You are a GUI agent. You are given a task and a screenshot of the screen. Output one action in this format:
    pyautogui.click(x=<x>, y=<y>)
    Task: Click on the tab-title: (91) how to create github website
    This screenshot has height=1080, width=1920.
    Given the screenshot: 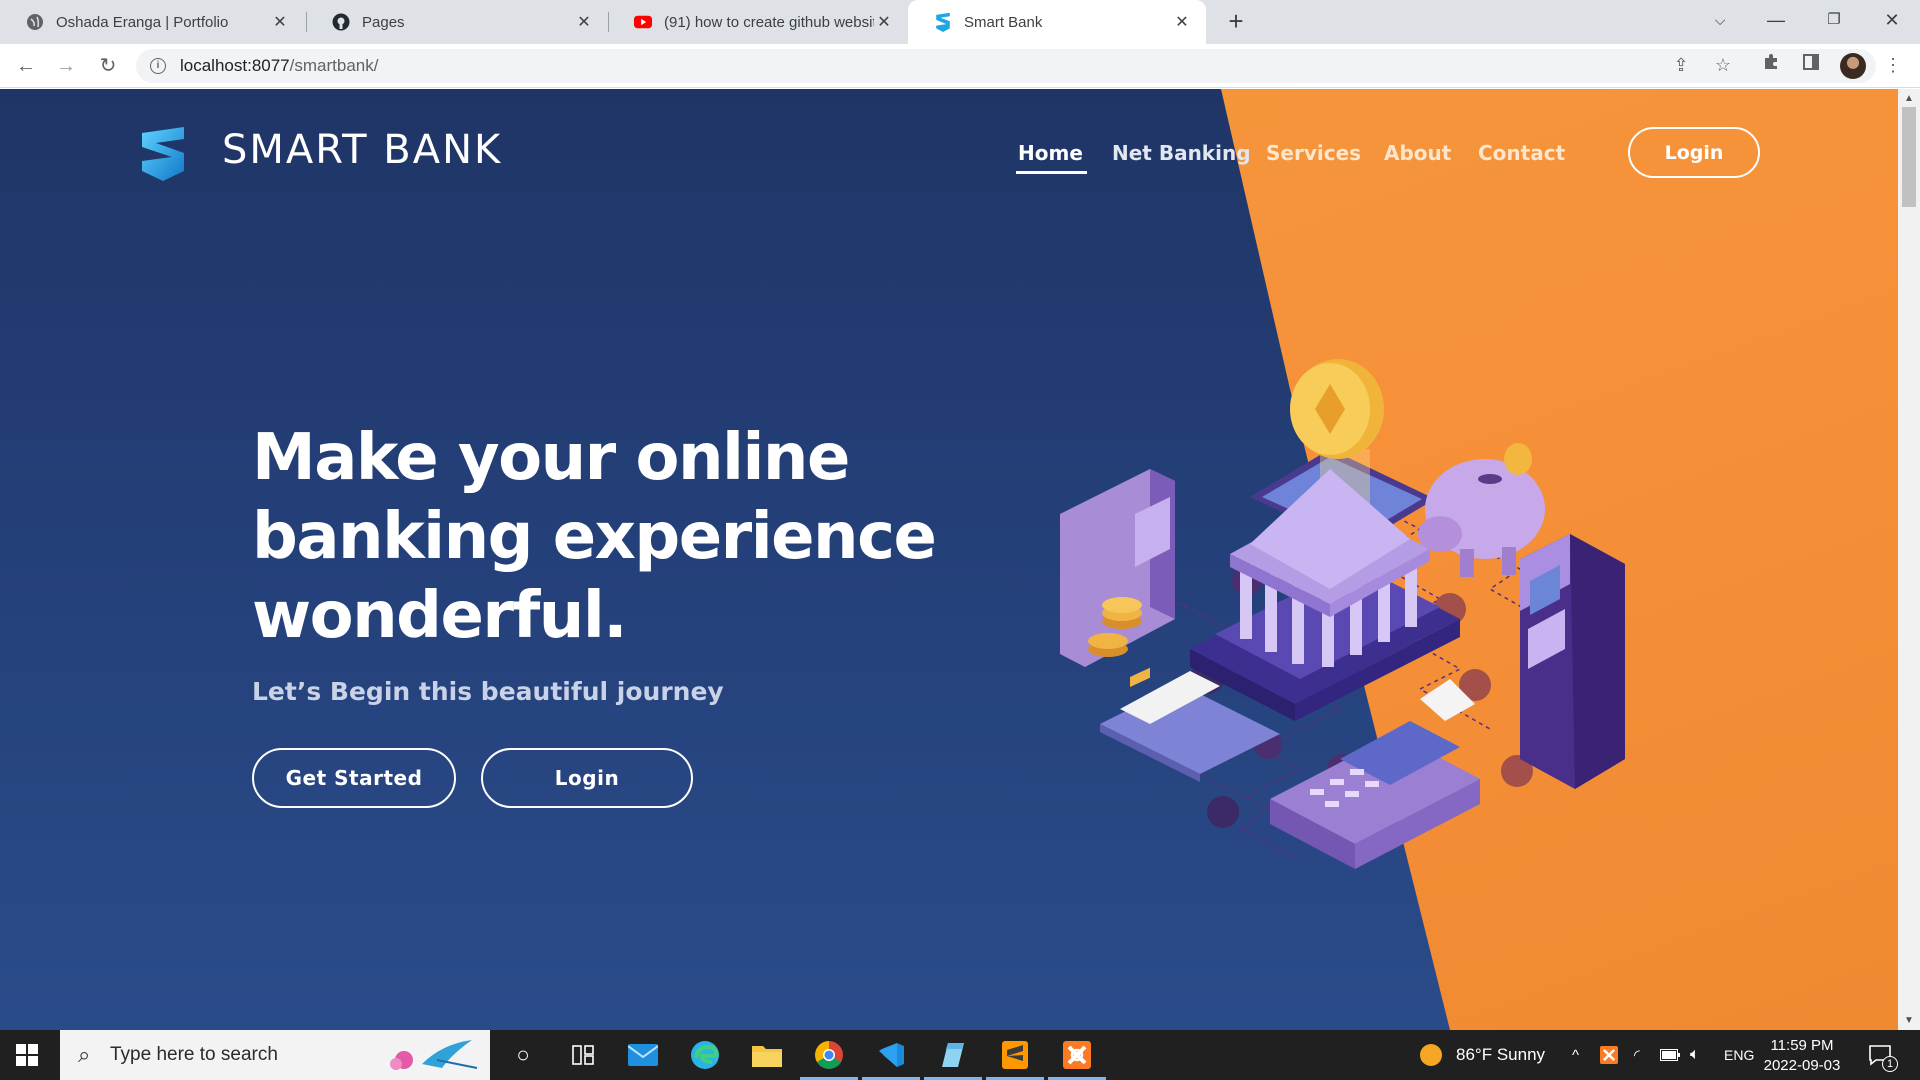 What is the action you would take?
    pyautogui.click(x=769, y=22)
    